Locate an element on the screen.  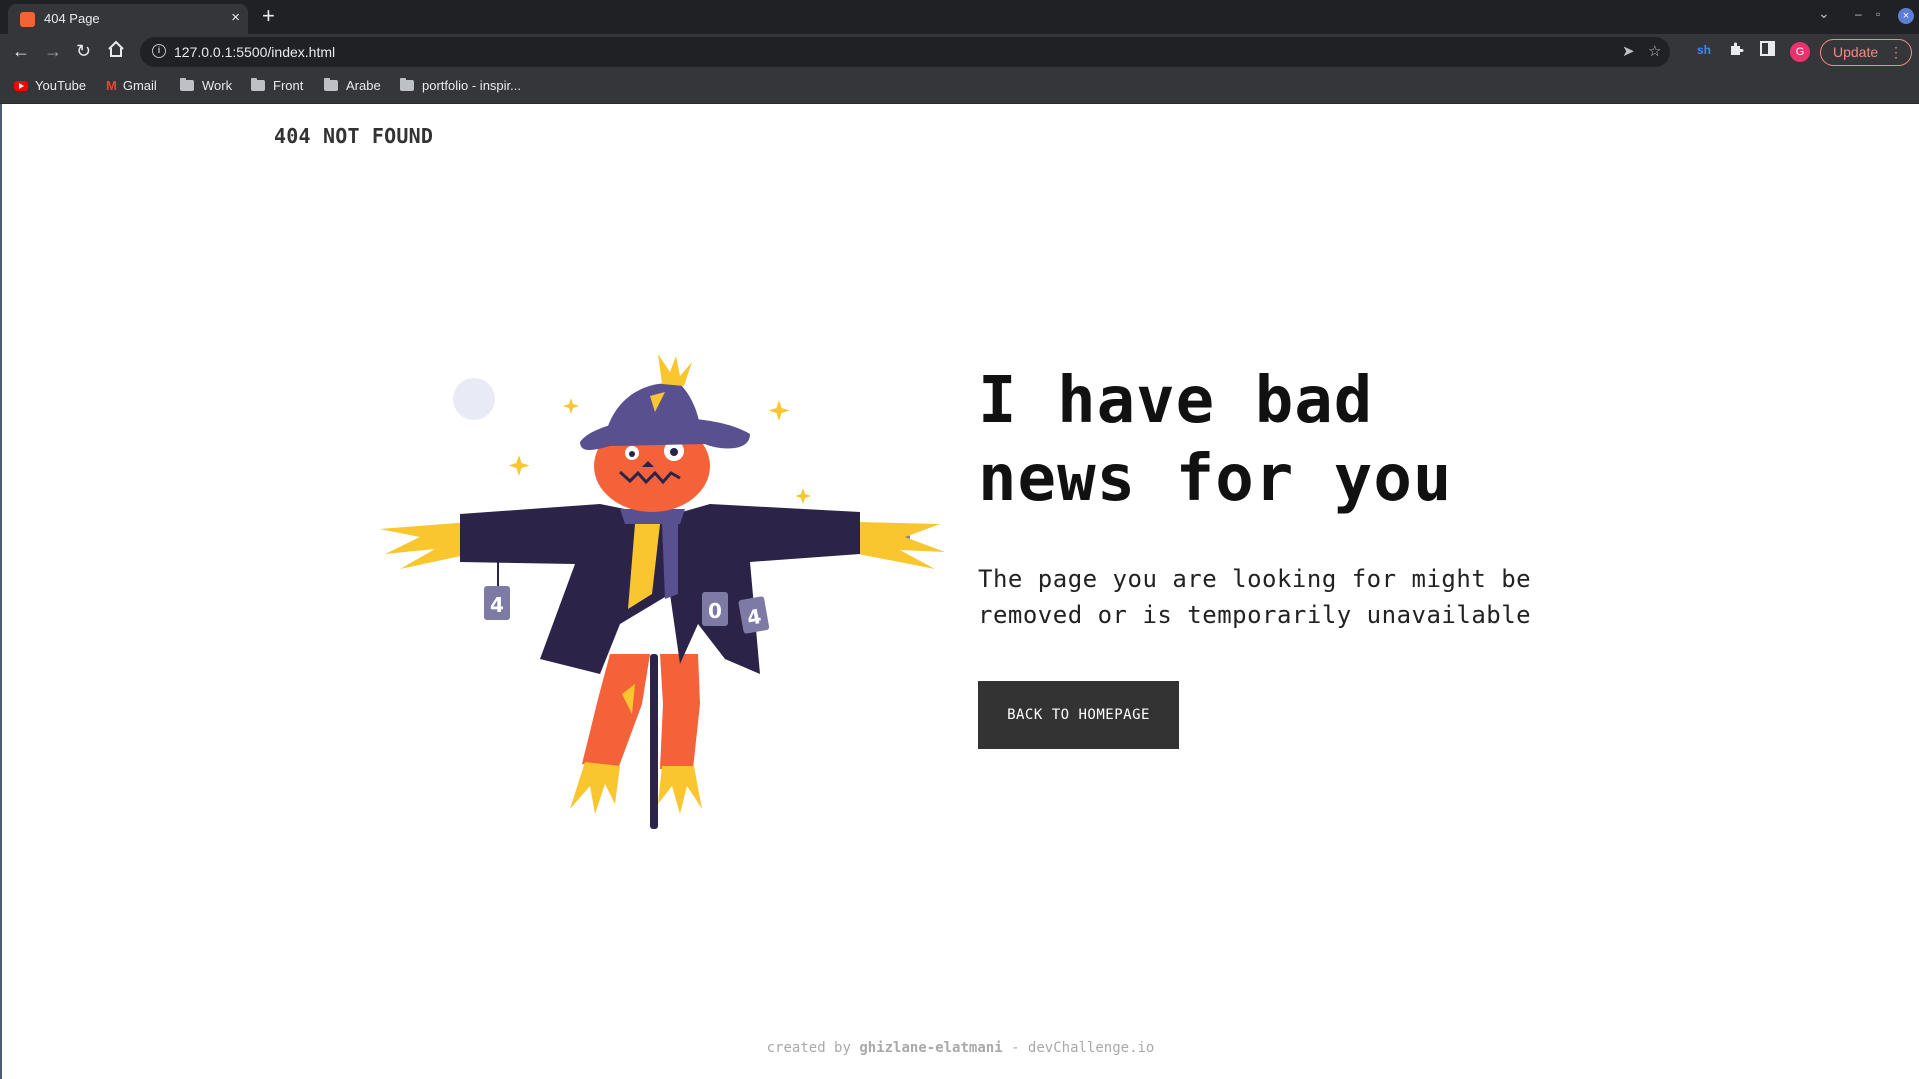
bookmark-label: YouTube is located at coordinates (61, 85).